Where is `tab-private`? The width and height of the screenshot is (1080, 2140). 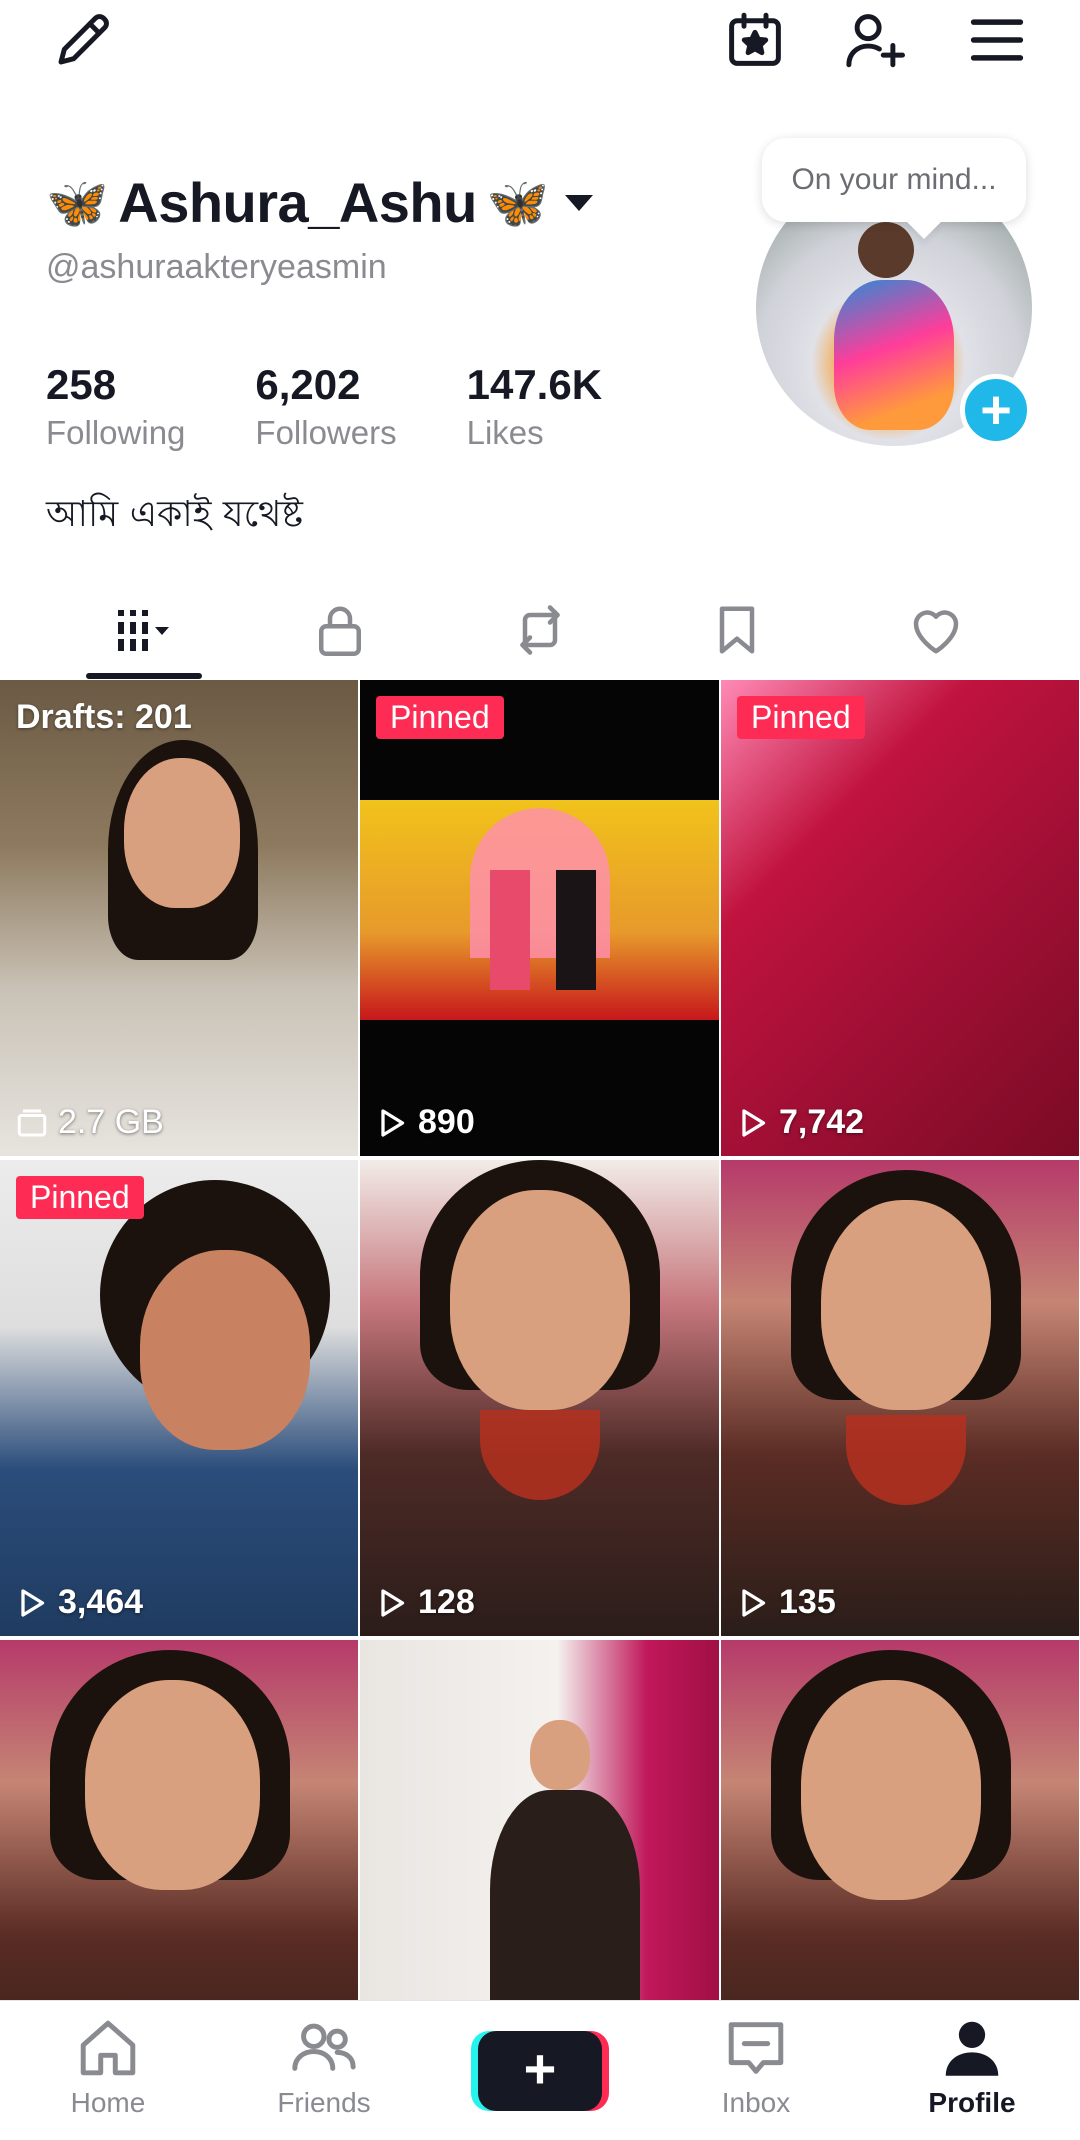
tab-private is located at coordinates (340, 630).